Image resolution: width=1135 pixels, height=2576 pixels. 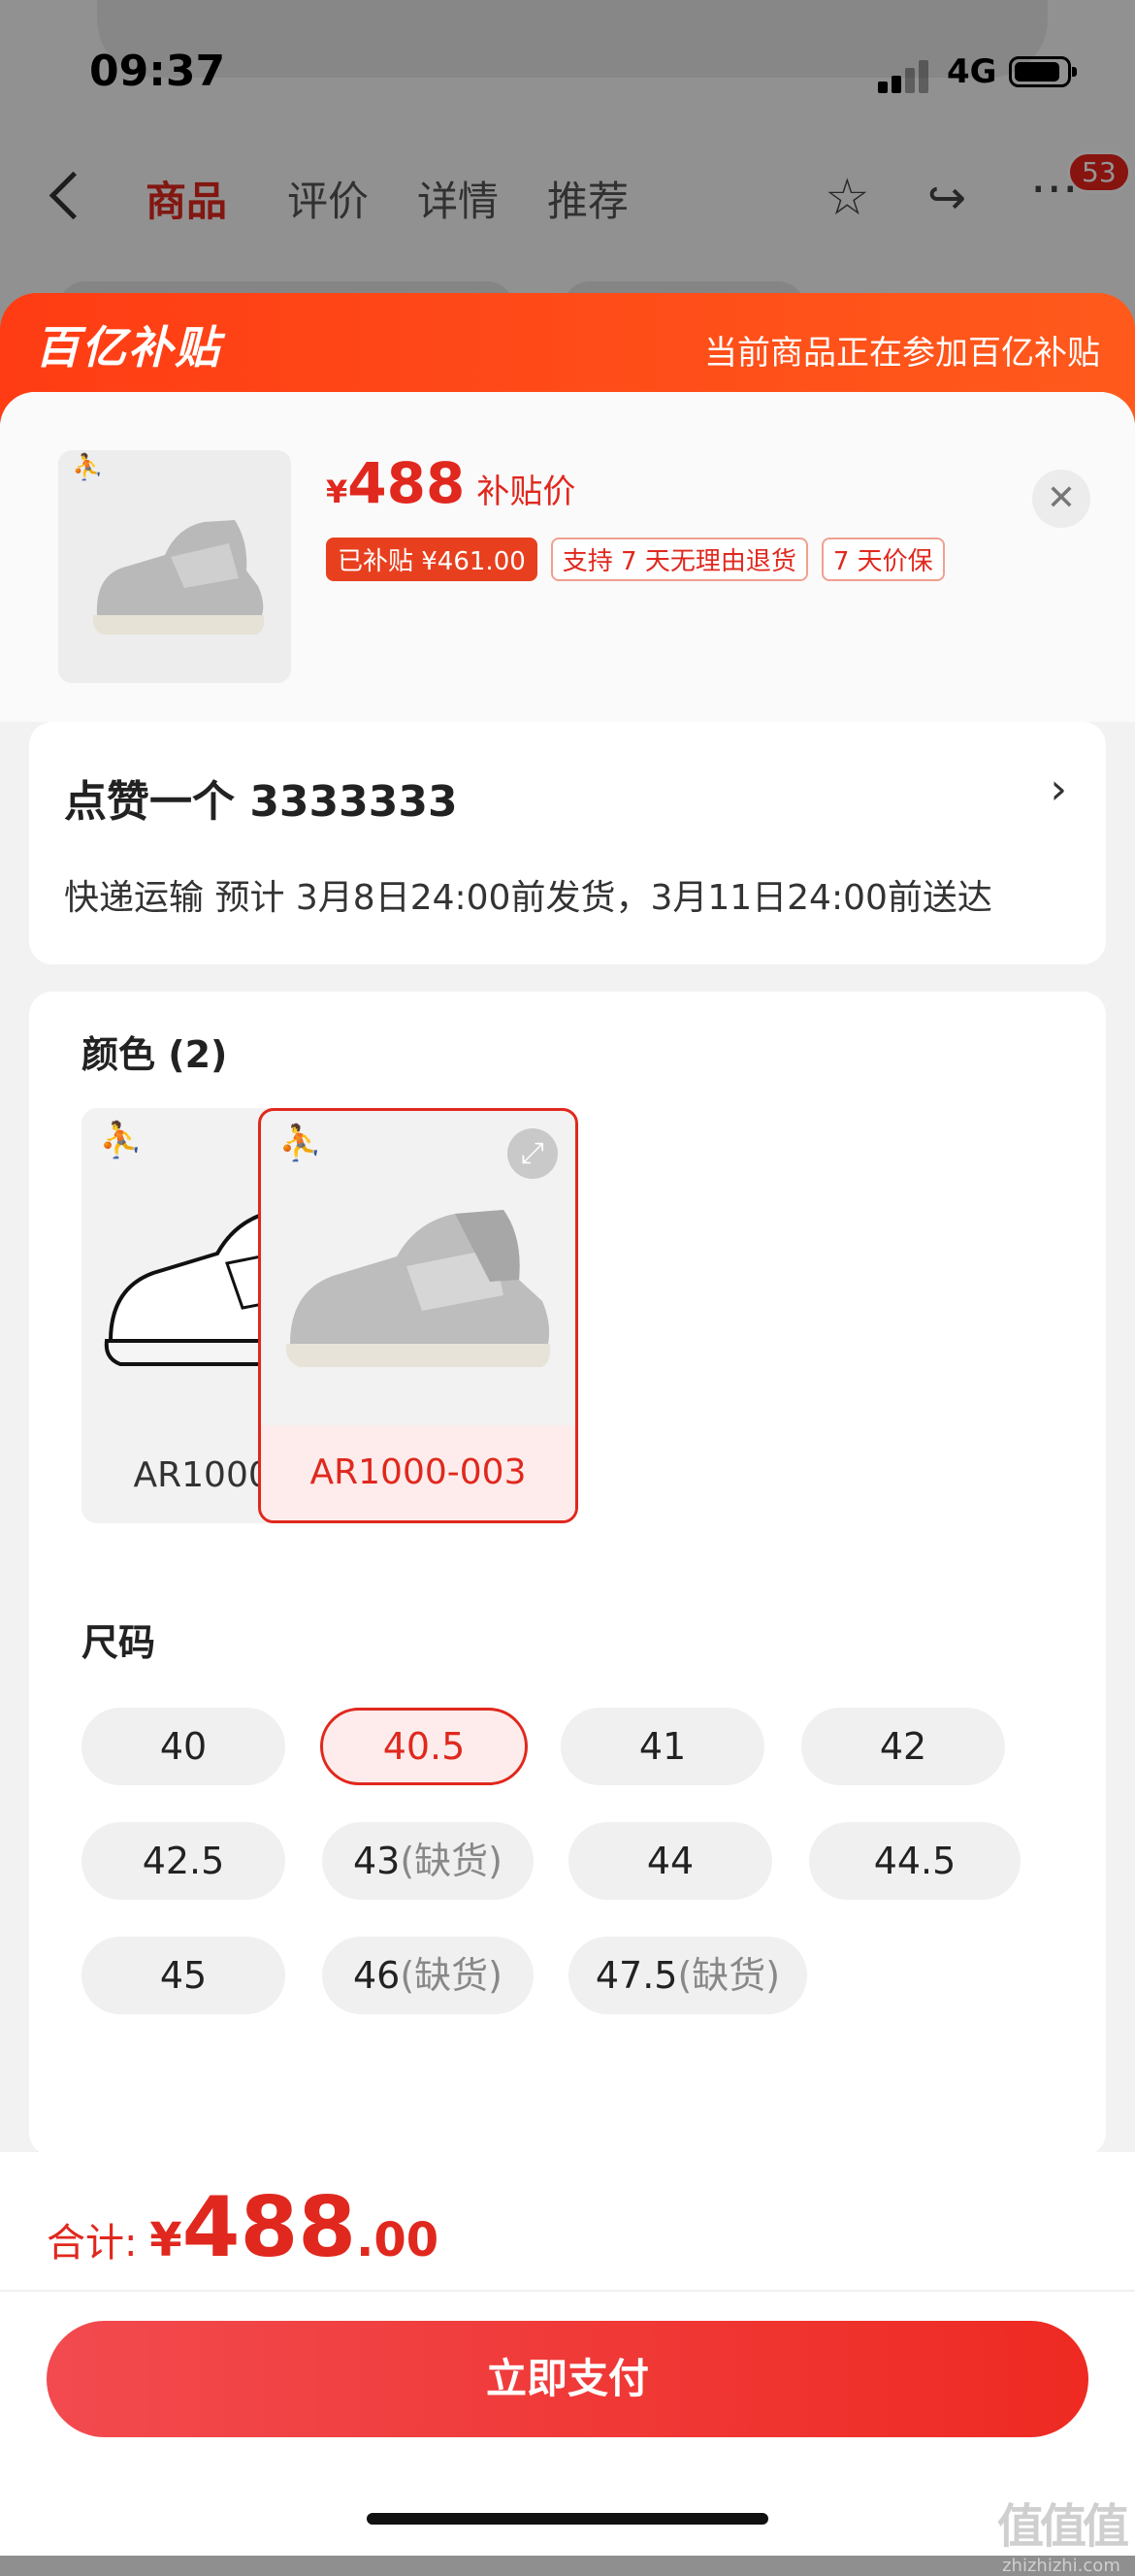 I want to click on size-option: 42.5, so click(x=183, y=1861).